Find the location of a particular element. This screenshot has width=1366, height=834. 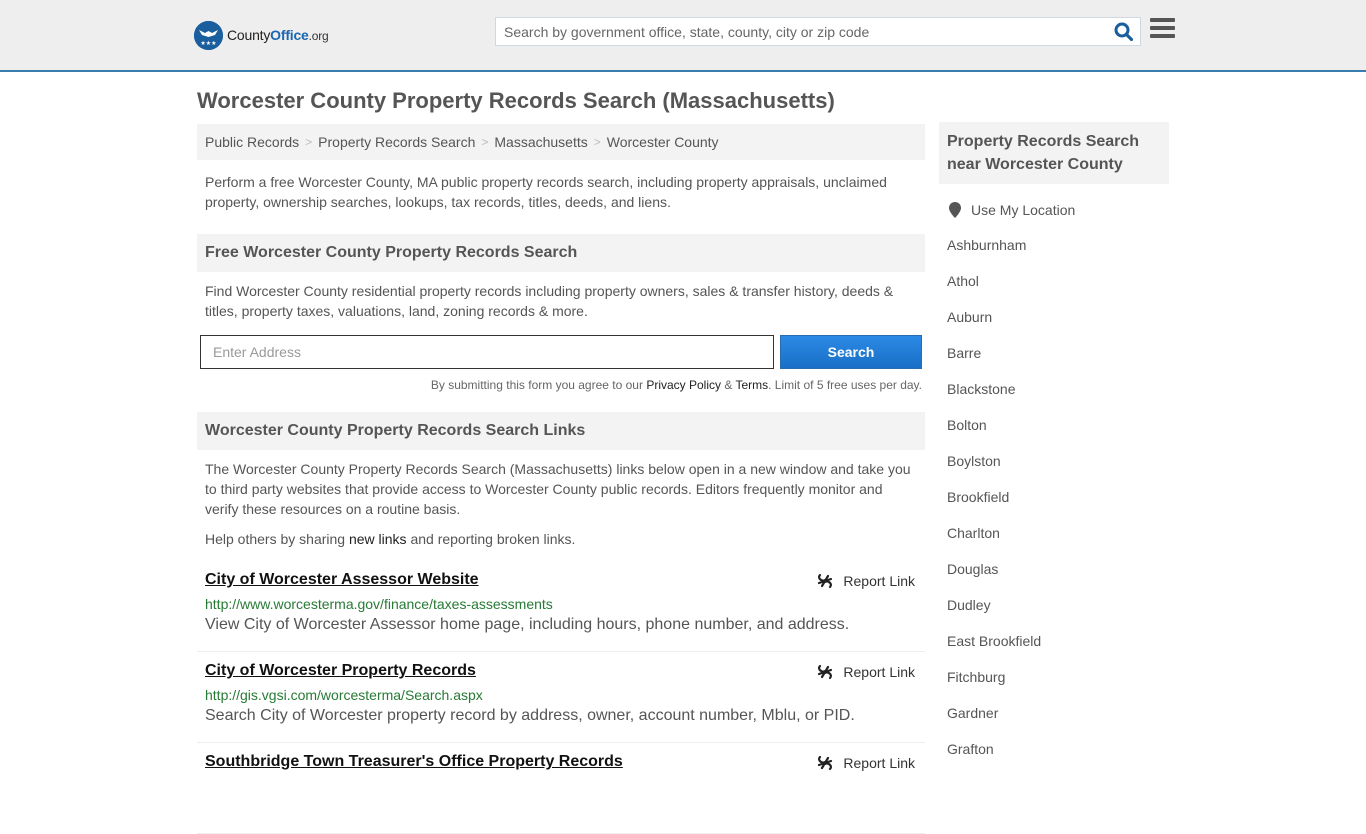

city-link: Fitchburg is located at coordinates (976, 677).